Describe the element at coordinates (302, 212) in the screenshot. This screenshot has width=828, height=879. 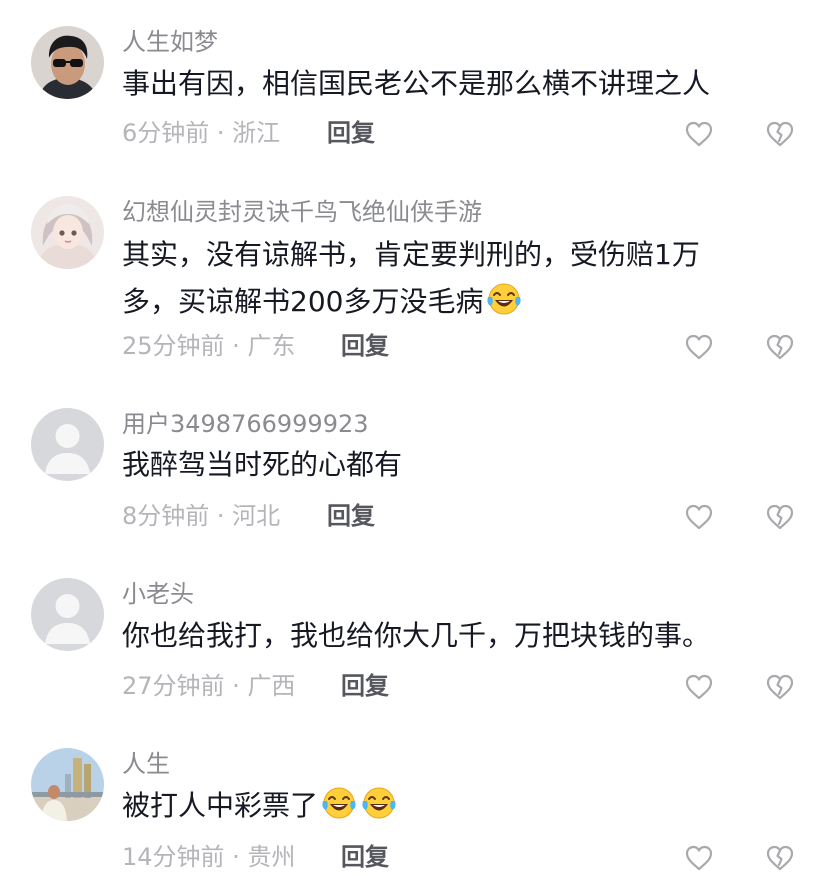
I see `comment-username: 幻想仙灵封灵诀千鸟飞绝仙侠手游` at that location.